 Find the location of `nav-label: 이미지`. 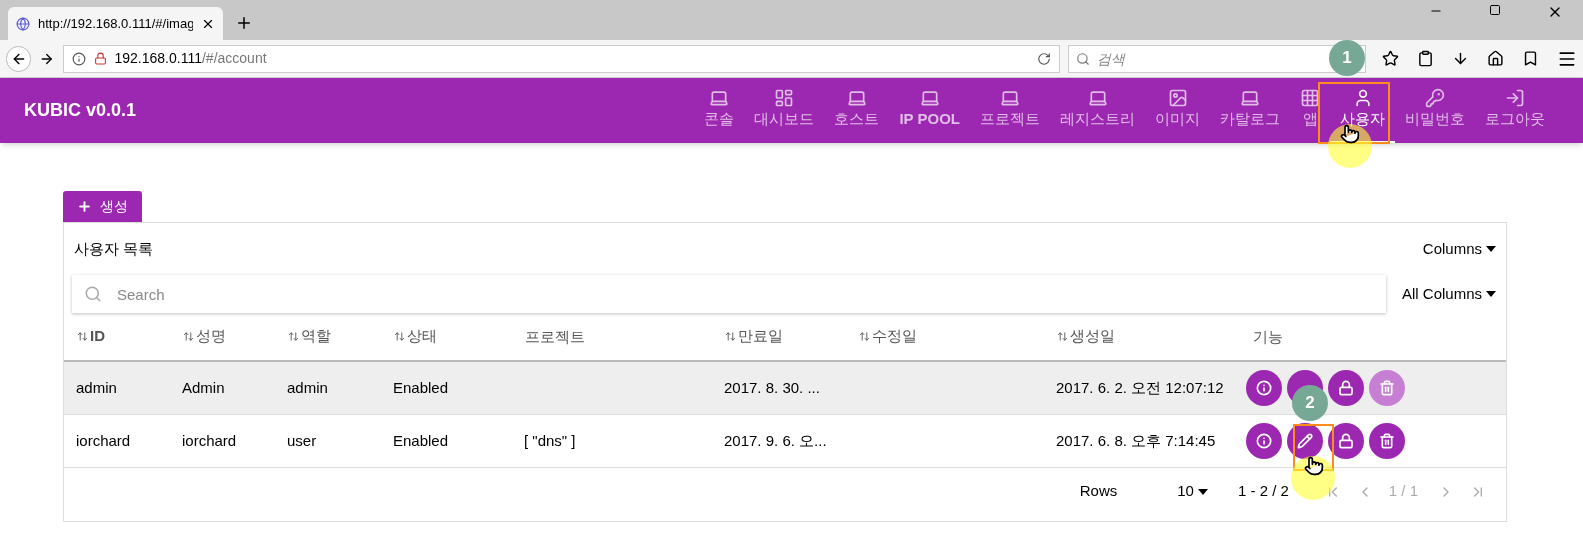

nav-label: 이미지 is located at coordinates (1177, 119).